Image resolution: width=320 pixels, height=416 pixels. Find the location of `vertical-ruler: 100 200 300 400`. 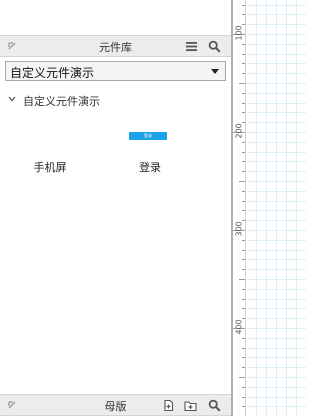

vertical-ruler: 100 200 300 400 is located at coordinates (239, 208).